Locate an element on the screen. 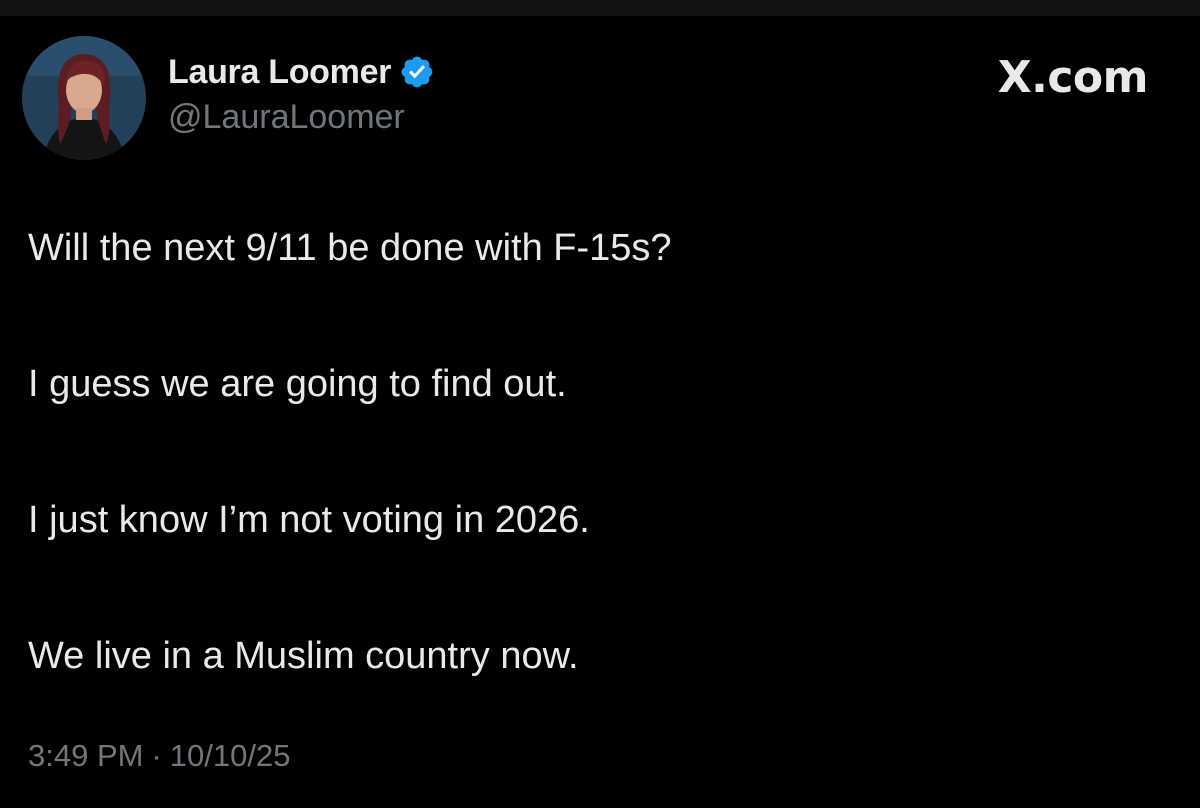  name-row: Laura Loomer is located at coordinates (301, 72).